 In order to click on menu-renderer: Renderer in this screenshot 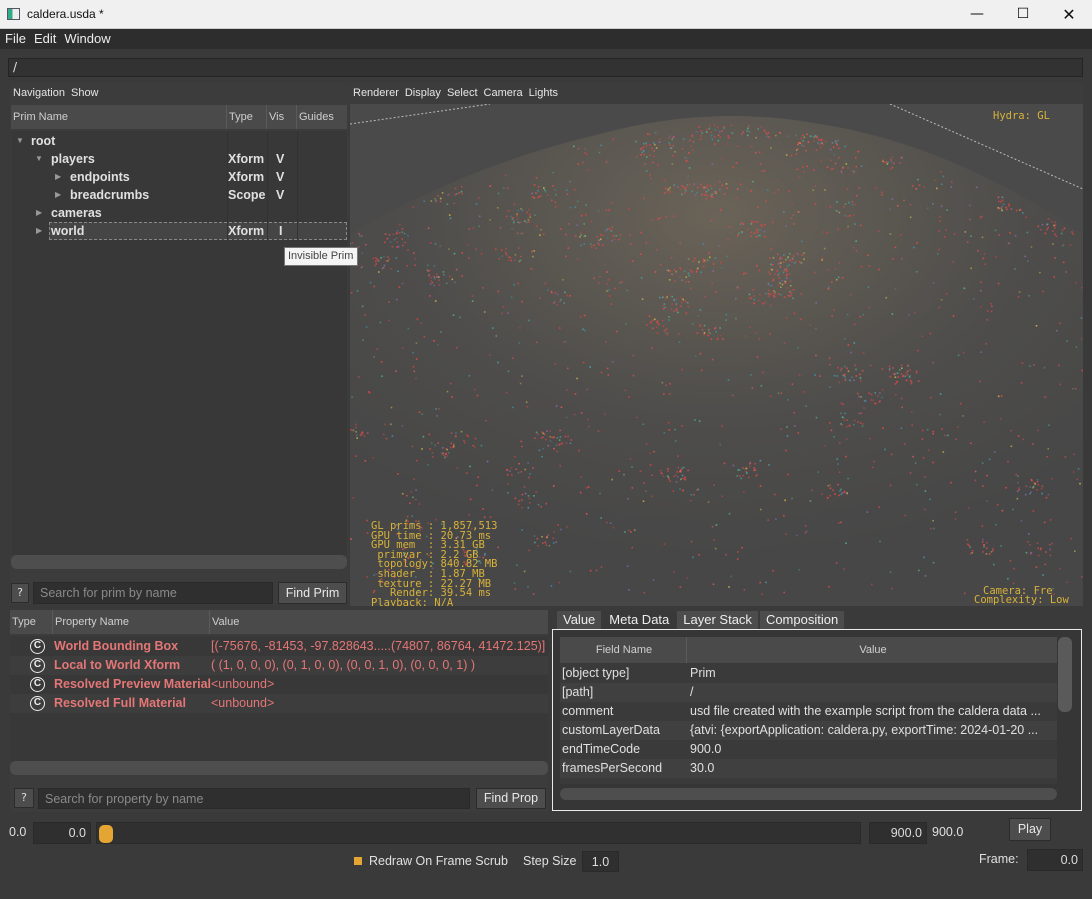, I will do `click(376, 93)`.